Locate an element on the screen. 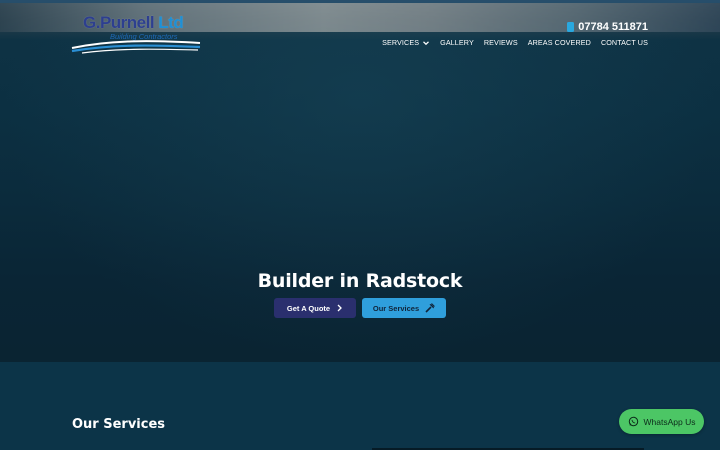 Image resolution: width=720 pixels, height=450 pixels. nav-item-services: SERVICES is located at coordinates (406, 42).